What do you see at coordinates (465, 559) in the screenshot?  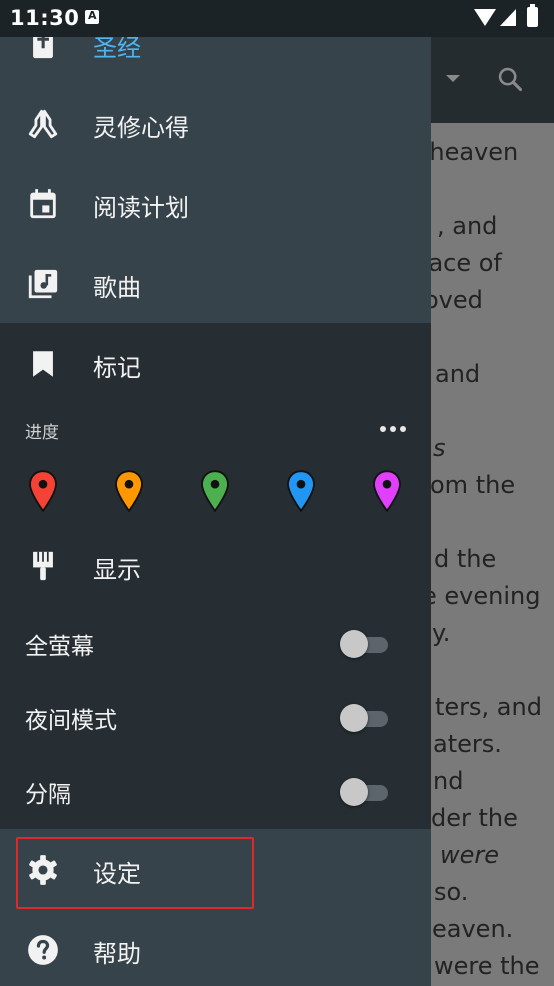 I see `text-line: d the` at bounding box center [465, 559].